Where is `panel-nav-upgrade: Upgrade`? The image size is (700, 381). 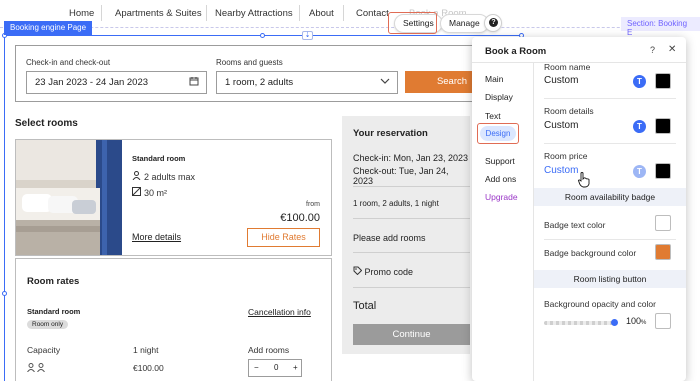
panel-nav-upgrade: Upgrade is located at coordinates (501, 197).